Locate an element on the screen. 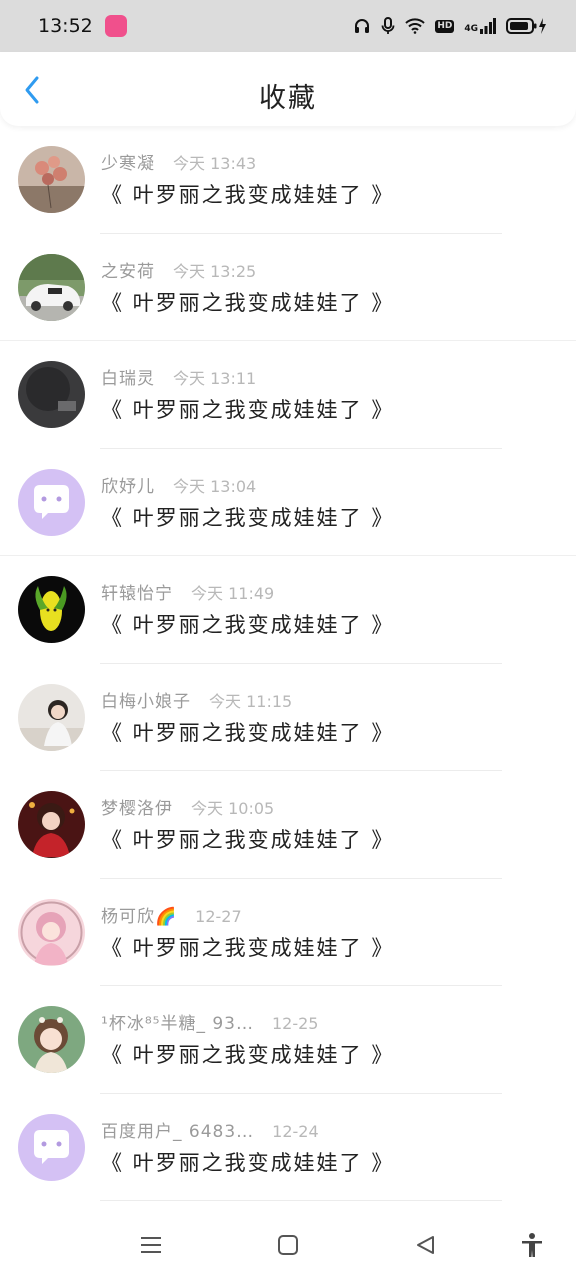  list-item: 欣妤儿 今天 13:04 《 叶罗丽之我变成娃娃了 》 is located at coordinates (288, 502).